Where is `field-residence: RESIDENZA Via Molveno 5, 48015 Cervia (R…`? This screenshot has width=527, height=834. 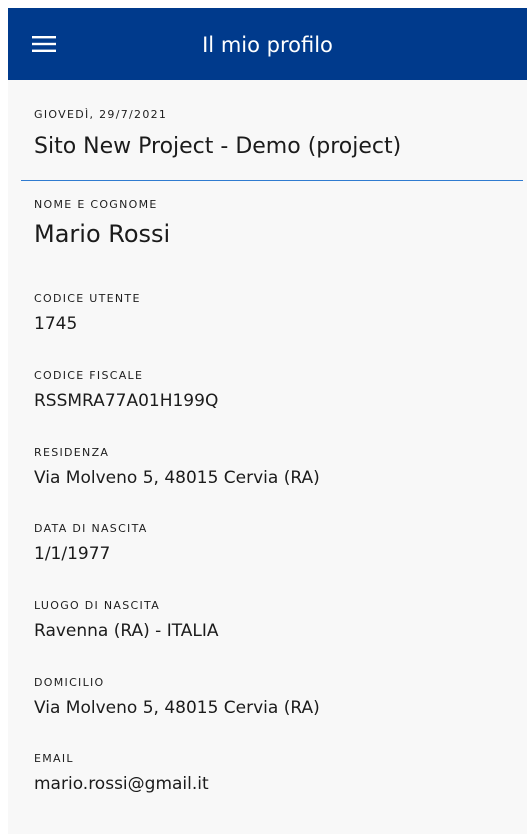 field-residence: RESIDENZA Via Molveno 5, 48015 Cervia (R… is located at coordinates (177, 467).